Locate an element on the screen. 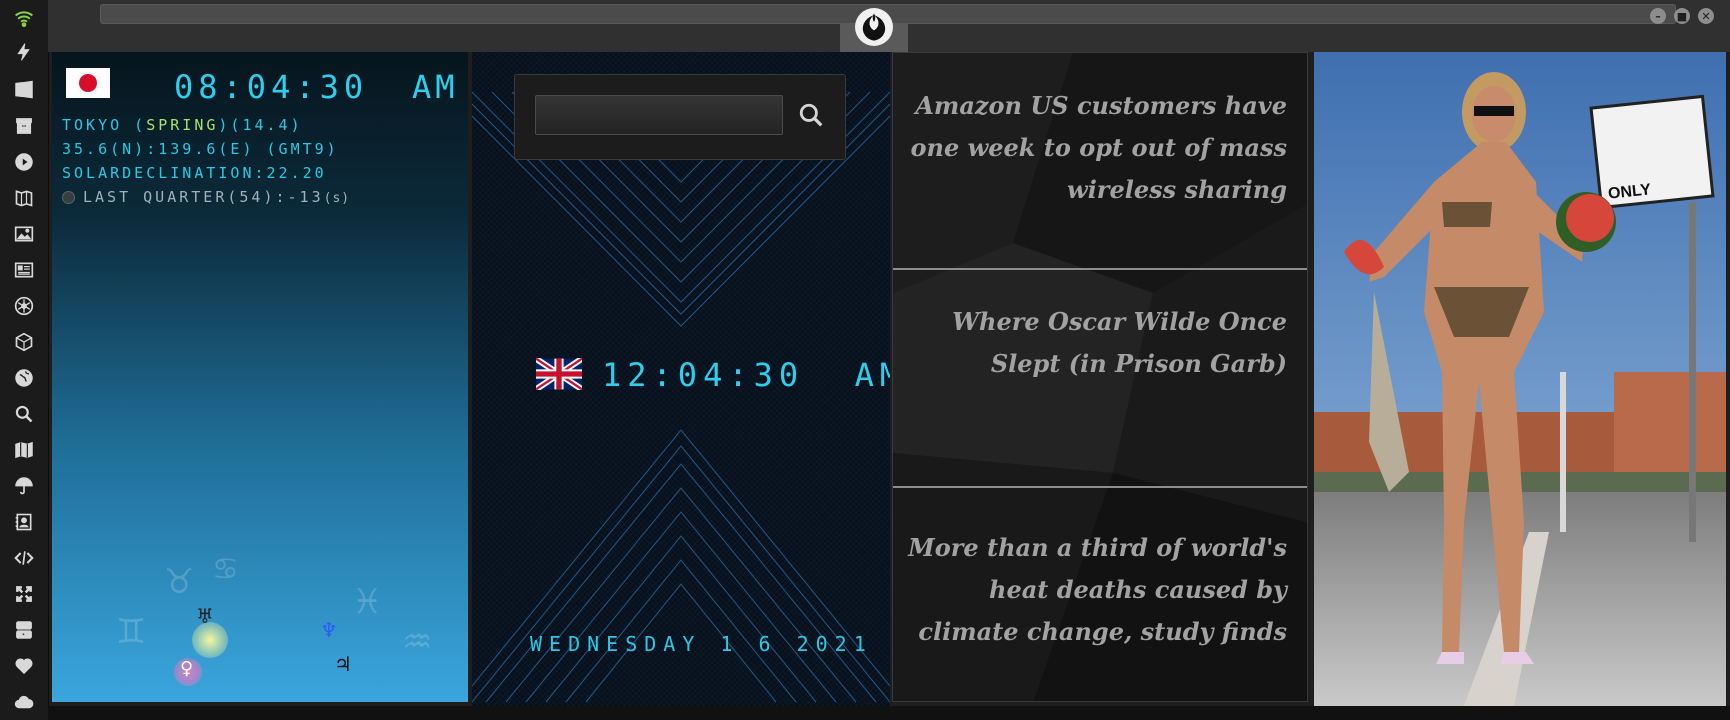  maximize-button: ■ is located at coordinates (1682, 16).